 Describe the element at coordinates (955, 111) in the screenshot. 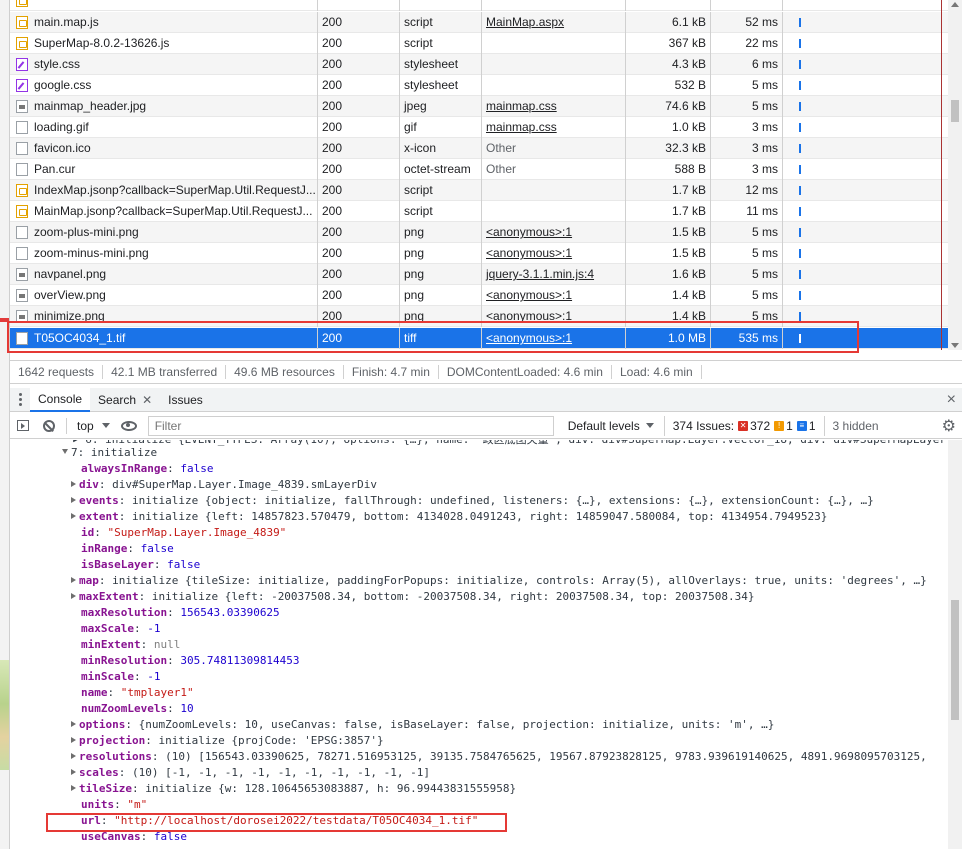

I see `network-scroll-thumb` at that location.